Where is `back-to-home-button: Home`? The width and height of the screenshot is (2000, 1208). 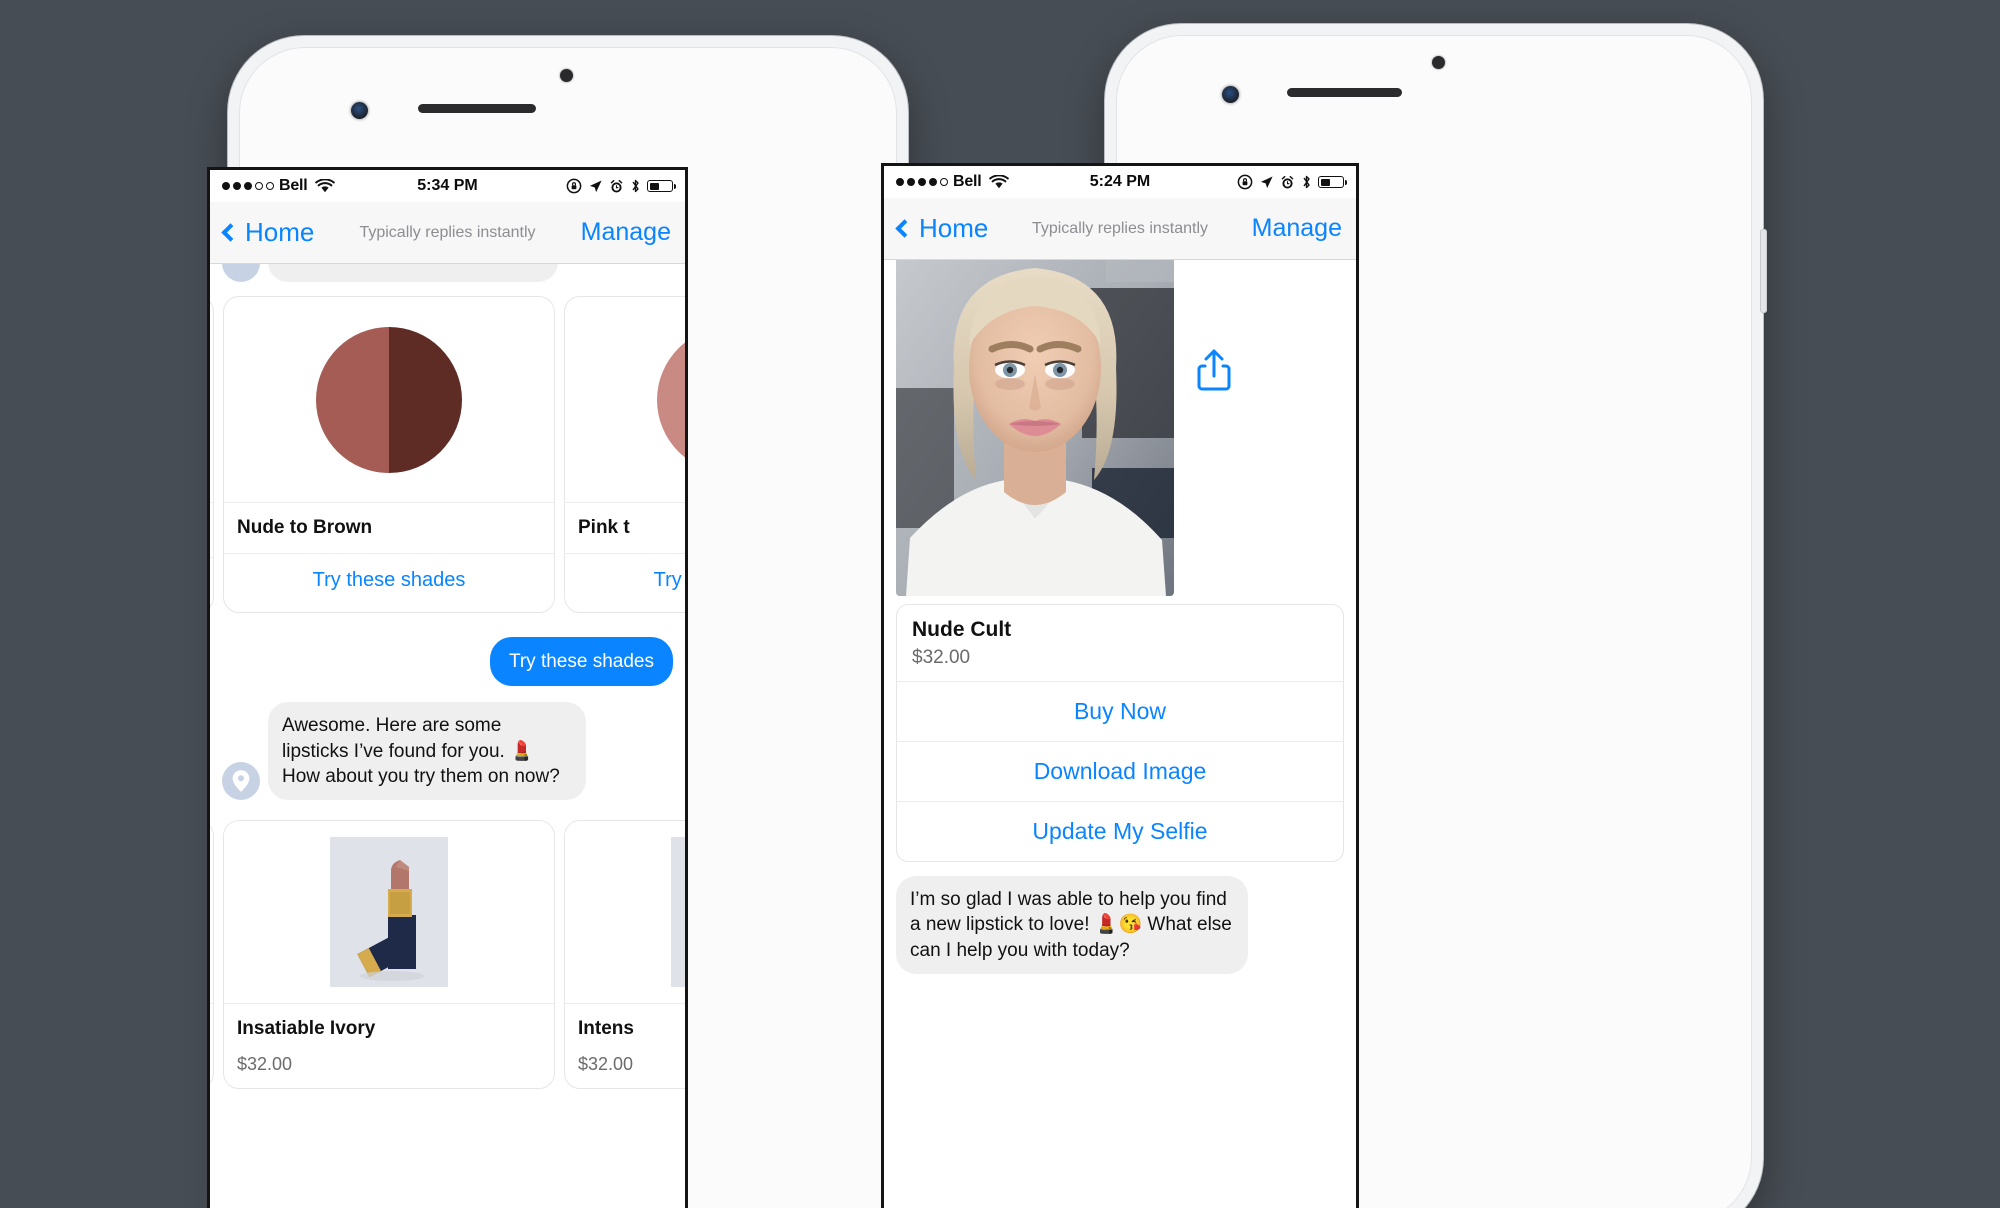
back-to-home-button: Home is located at coordinates (268, 232).